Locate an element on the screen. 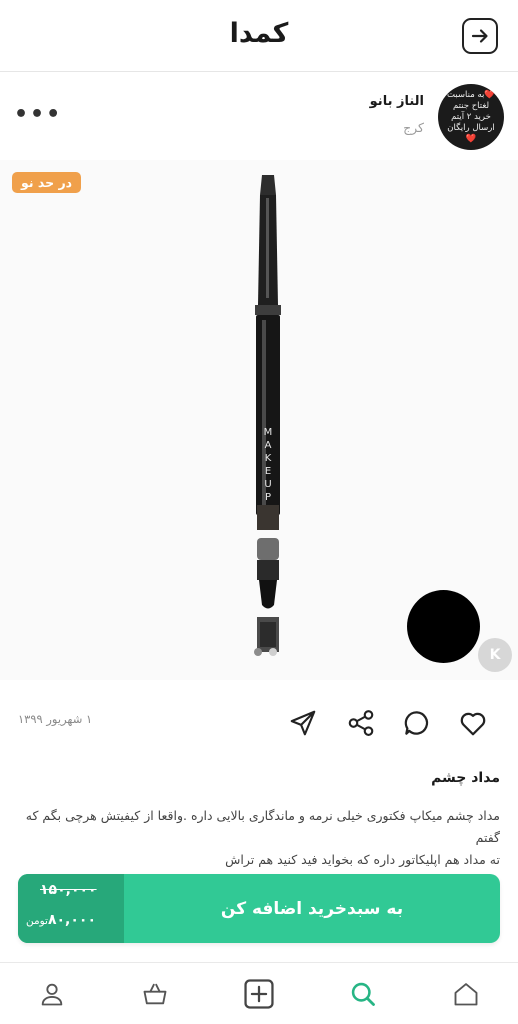 This screenshot has width=518, height=1024. nav-profile is located at coordinates (52, 994).